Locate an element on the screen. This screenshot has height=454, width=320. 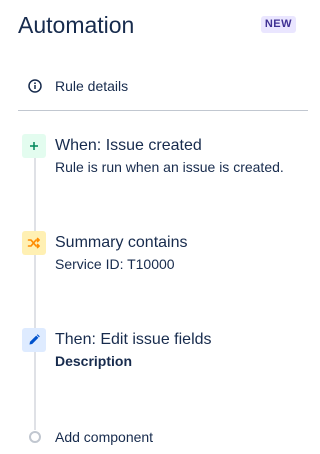
empty-circle-icon is located at coordinates (35, 437).